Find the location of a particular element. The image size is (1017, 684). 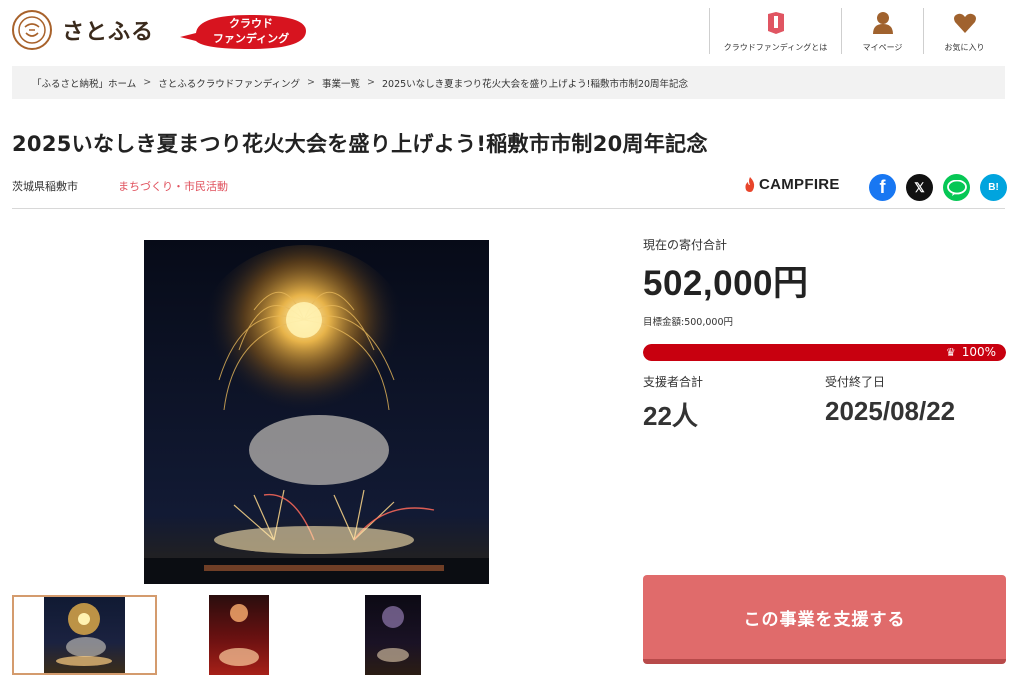

project-meta: 茨城県稲敷市 まちづくり・市民活動 CAMPFIRE f 𝕏 B! is located at coordinates (509, 188).